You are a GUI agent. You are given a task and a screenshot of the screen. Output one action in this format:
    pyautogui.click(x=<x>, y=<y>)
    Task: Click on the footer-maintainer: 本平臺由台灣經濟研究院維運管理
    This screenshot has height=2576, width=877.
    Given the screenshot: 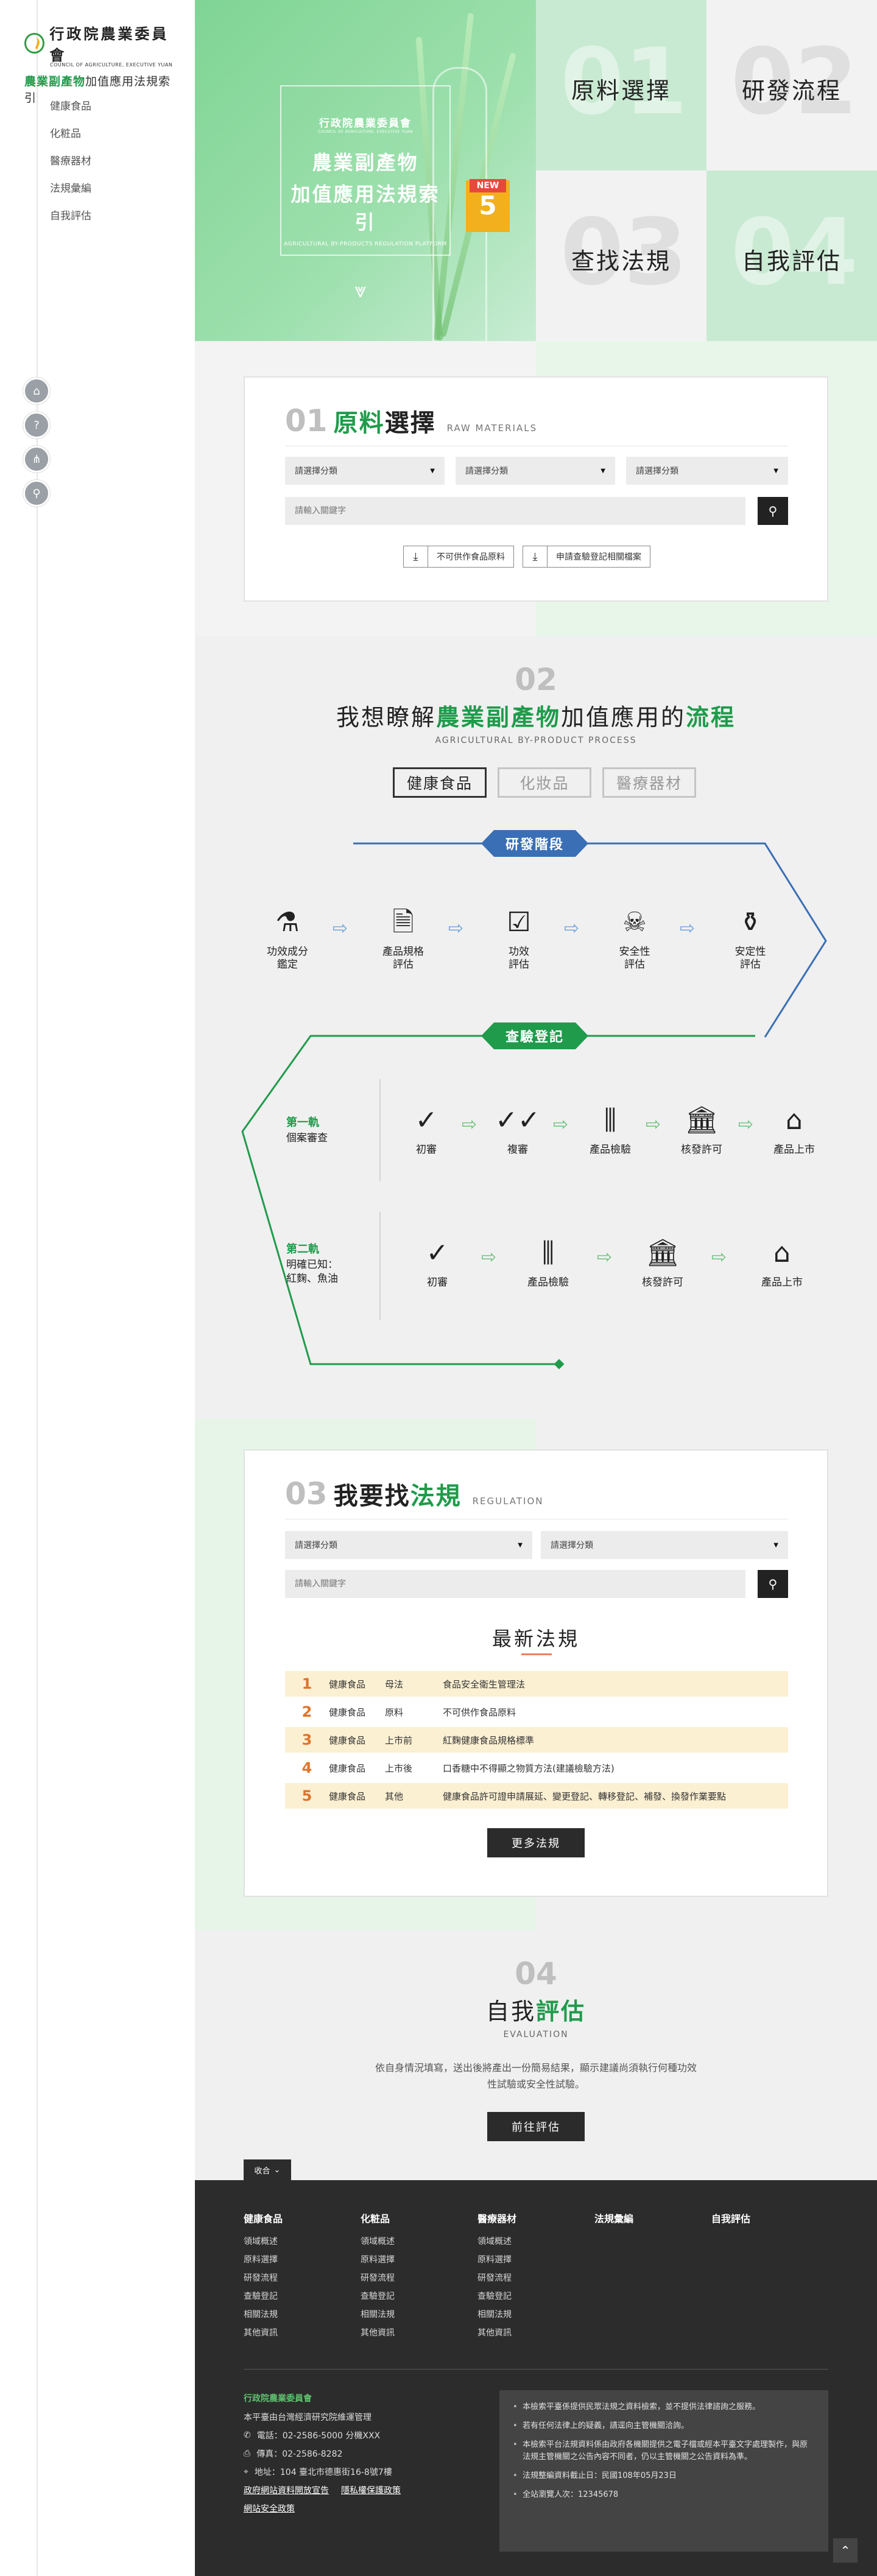 What is the action you would take?
    pyautogui.click(x=308, y=2418)
    